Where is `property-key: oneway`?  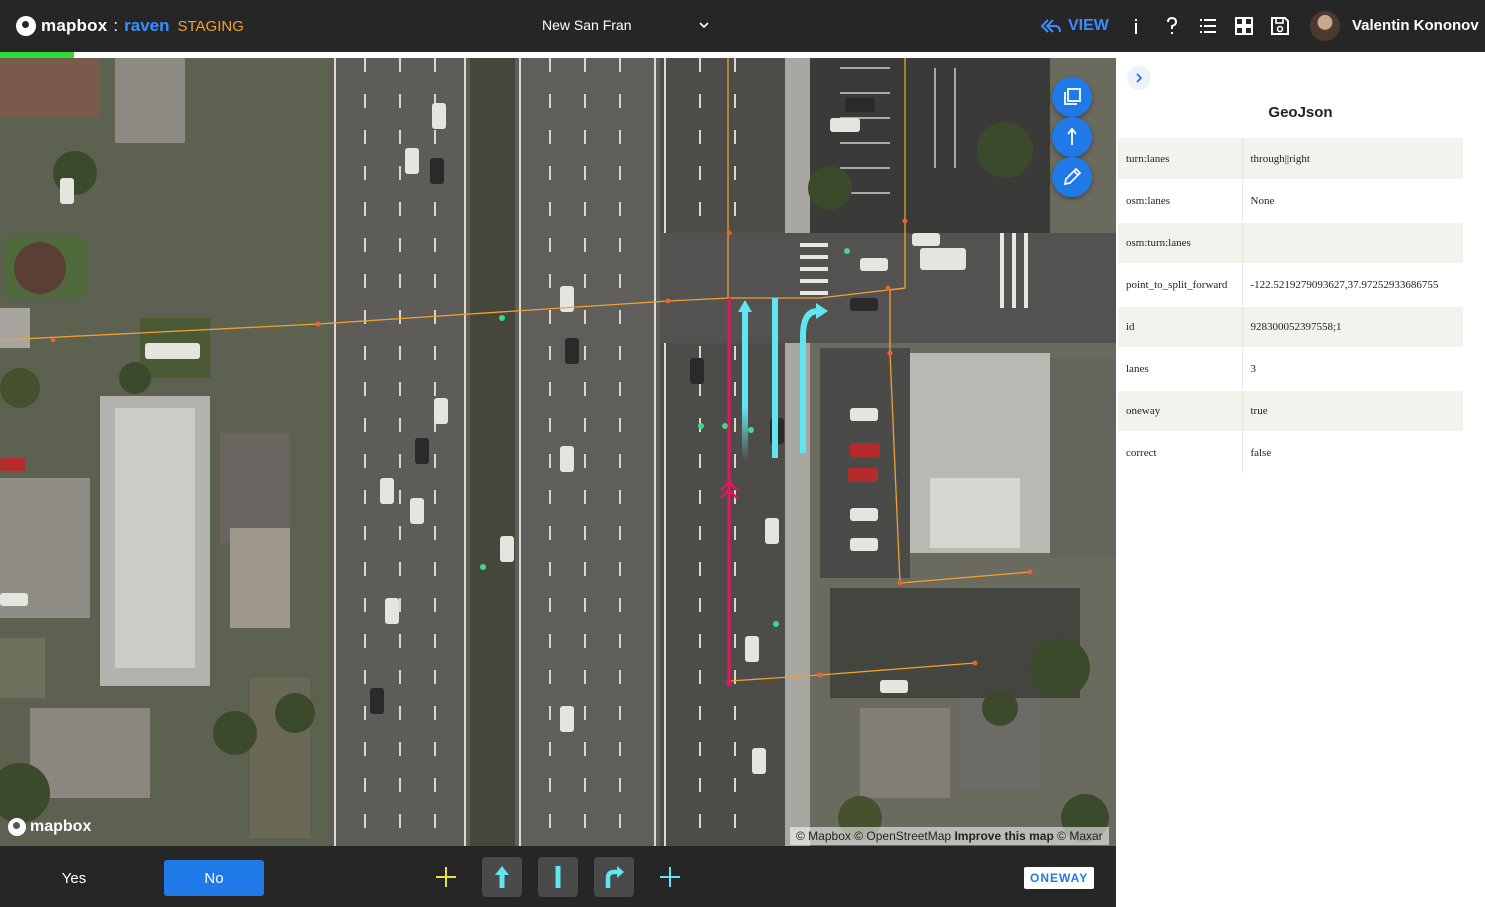
property-key: oneway is located at coordinates (1180, 411).